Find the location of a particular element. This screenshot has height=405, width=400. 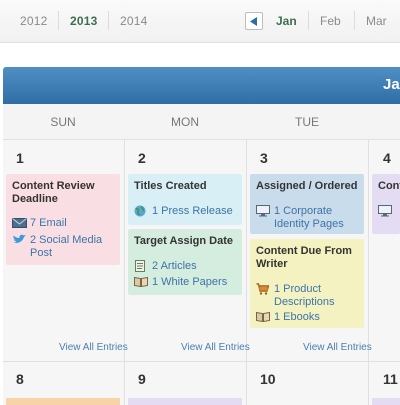

year-2014-link: 2014 is located at coordinates (134, 21).